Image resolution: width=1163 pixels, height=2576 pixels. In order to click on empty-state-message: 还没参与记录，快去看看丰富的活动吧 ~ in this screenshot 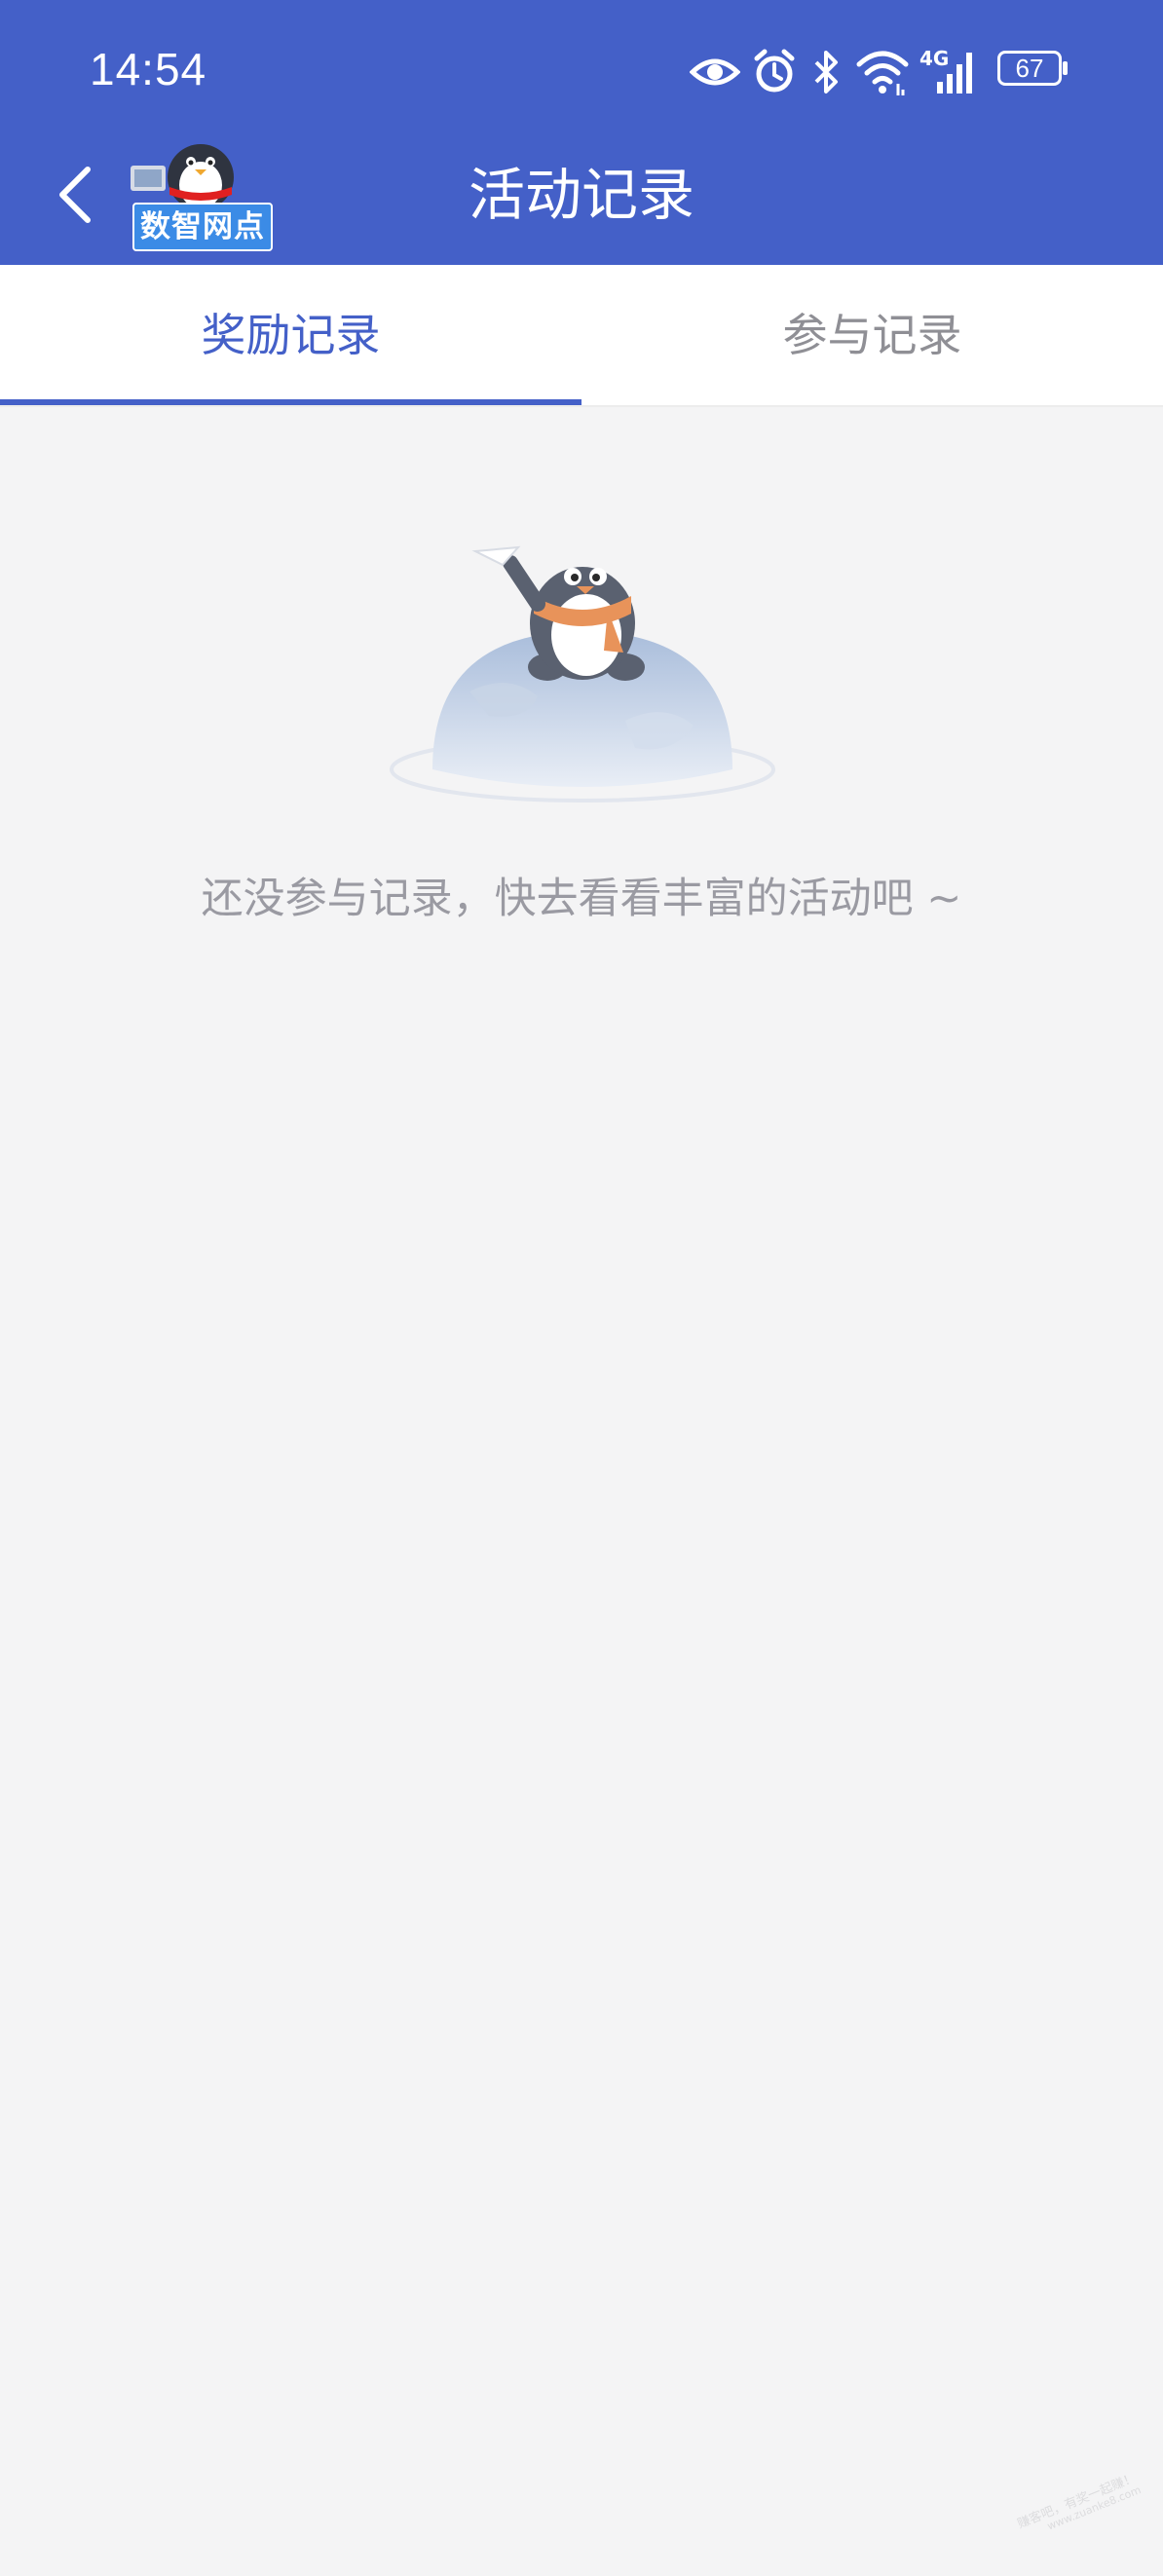, I will do `click(581, 899)`.